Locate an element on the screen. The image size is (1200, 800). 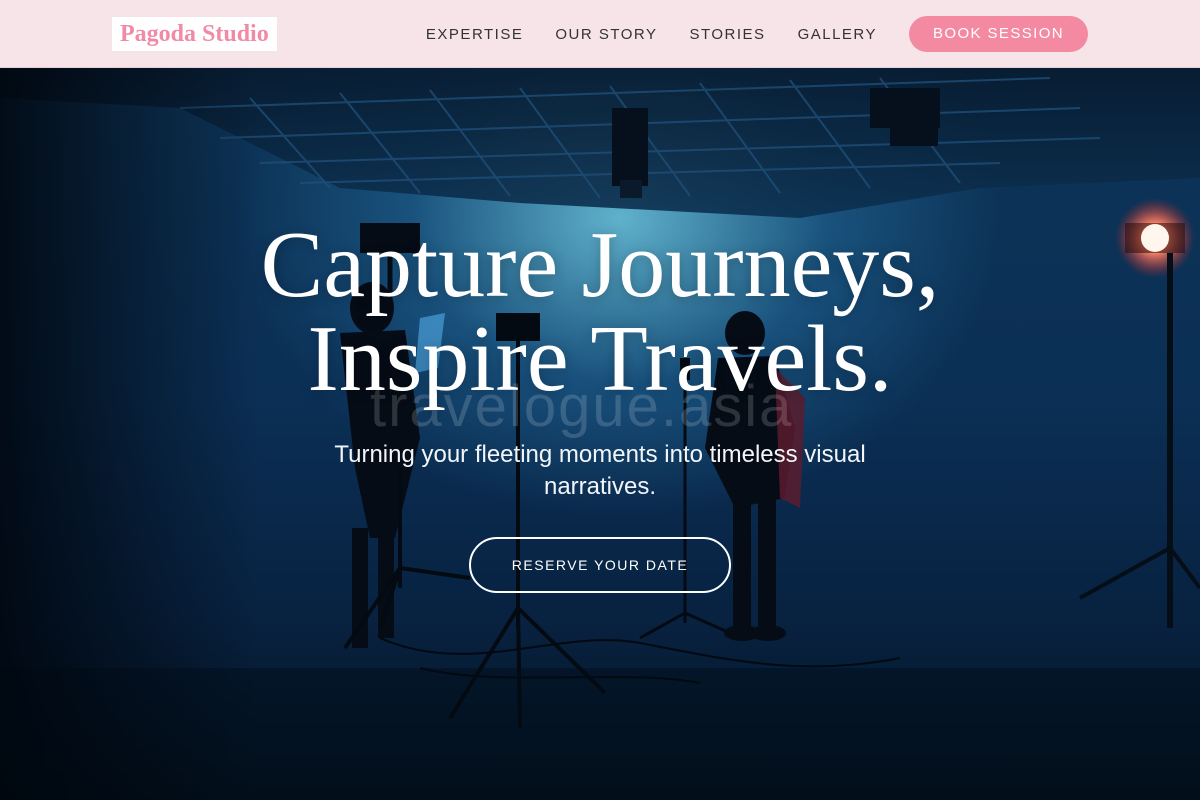
hero-title-line-1: Capture Journeys, is located at coordinates (600, 265).